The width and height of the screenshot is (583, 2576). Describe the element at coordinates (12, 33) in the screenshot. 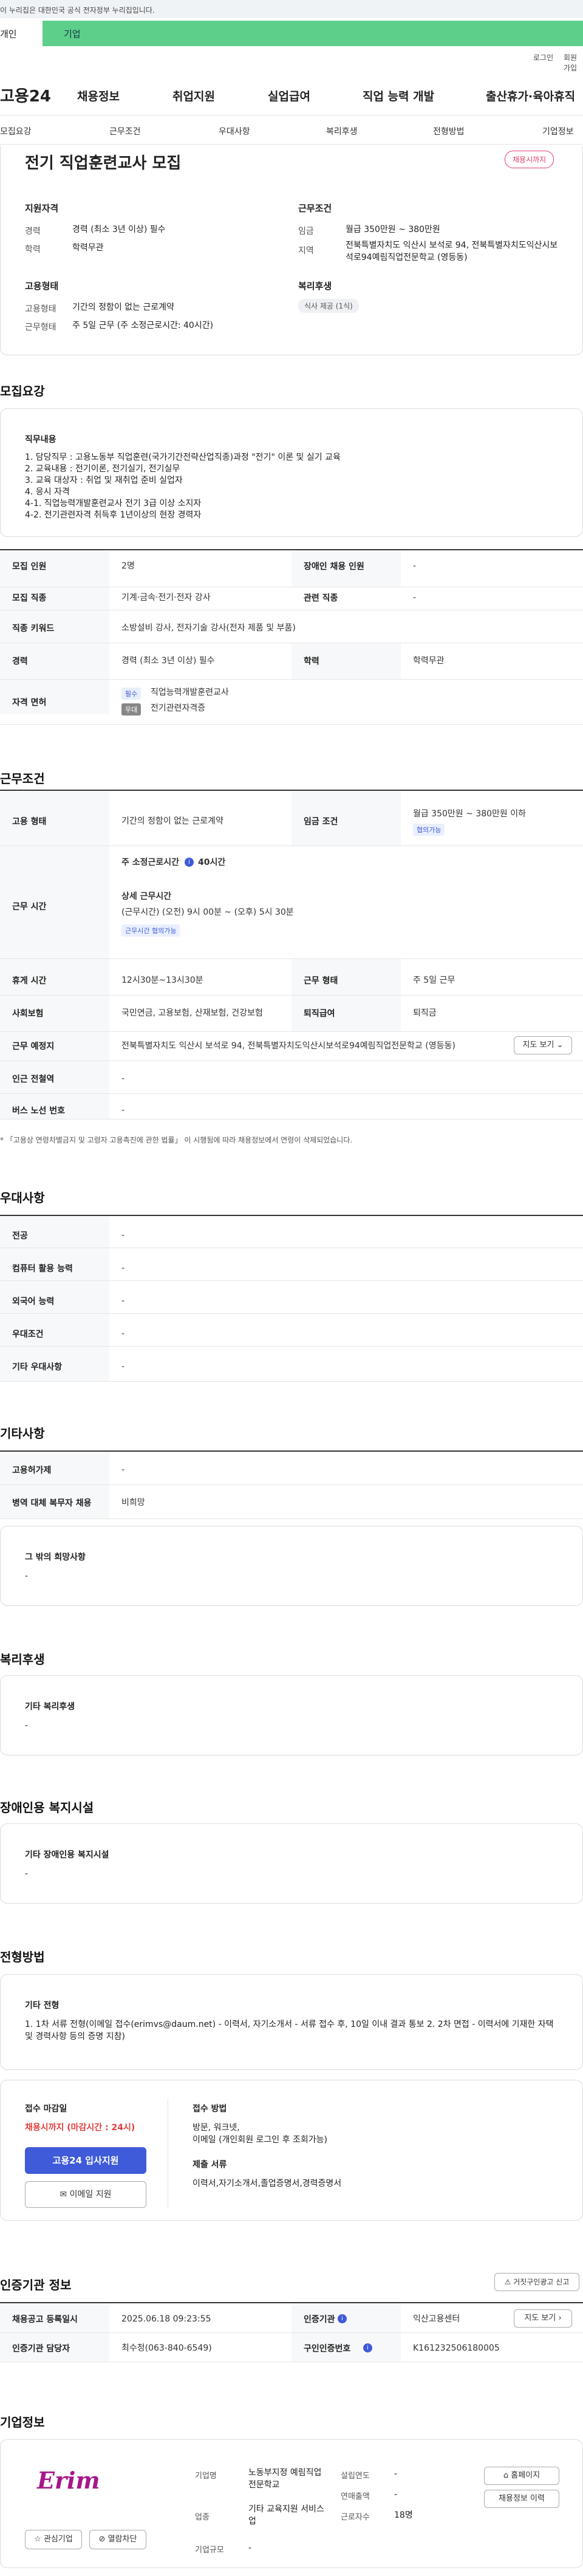

I see `tab-personal: 개인` at that location.